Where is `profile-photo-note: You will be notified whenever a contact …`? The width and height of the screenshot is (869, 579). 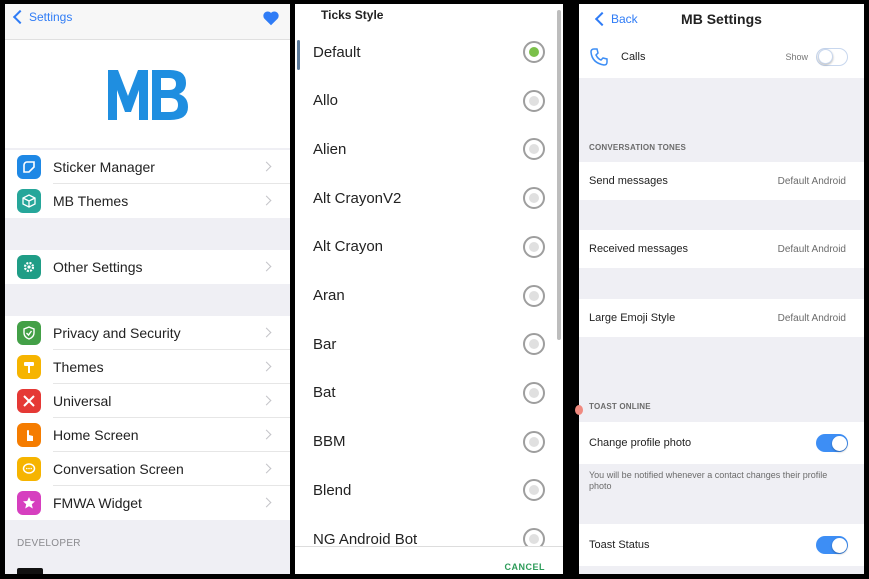
profile-photo-note: You will be notified whenever a contact … is located at coordinates (708, 480).